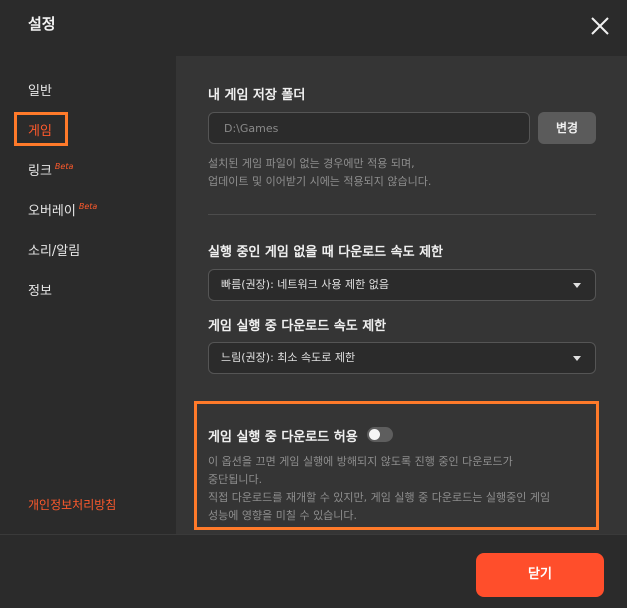  Describe the element at coordinates (374, 434) in the screenshot. I see `toggle-knob` at that location.